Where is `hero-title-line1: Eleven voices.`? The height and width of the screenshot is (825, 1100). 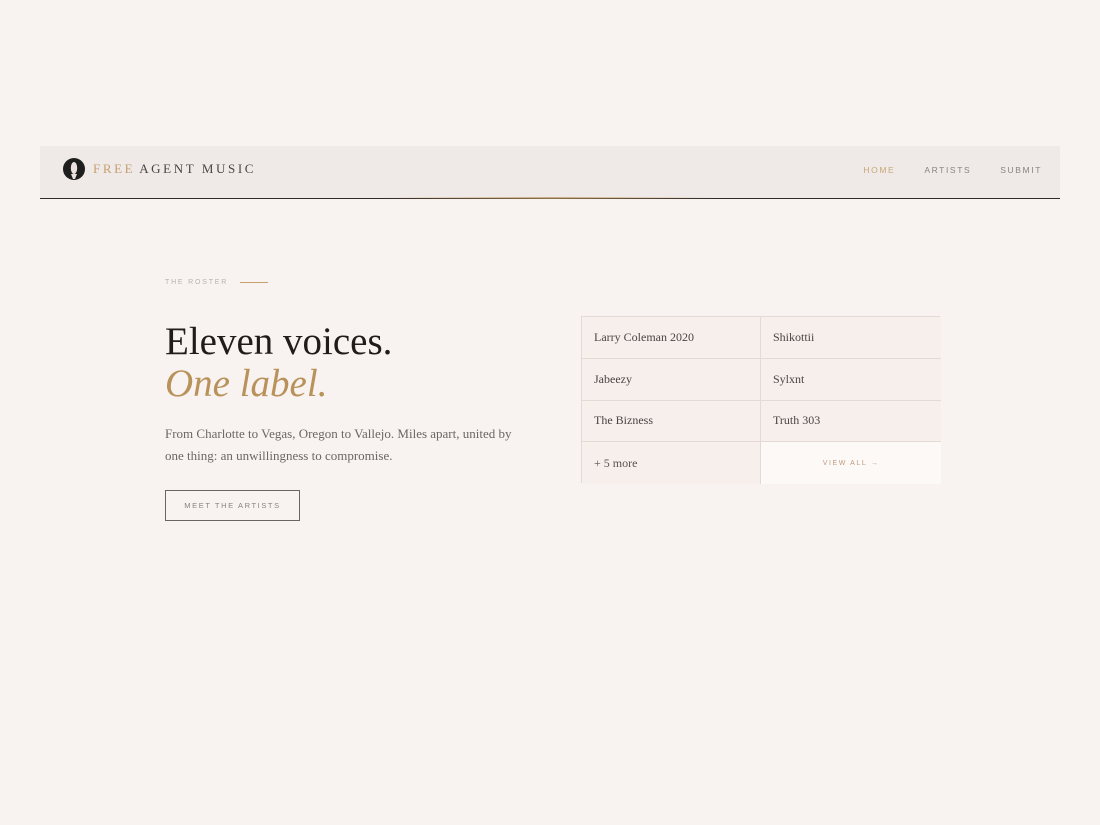
hero-title-line1: Eleven voices. is located at coordinates (279, 341).